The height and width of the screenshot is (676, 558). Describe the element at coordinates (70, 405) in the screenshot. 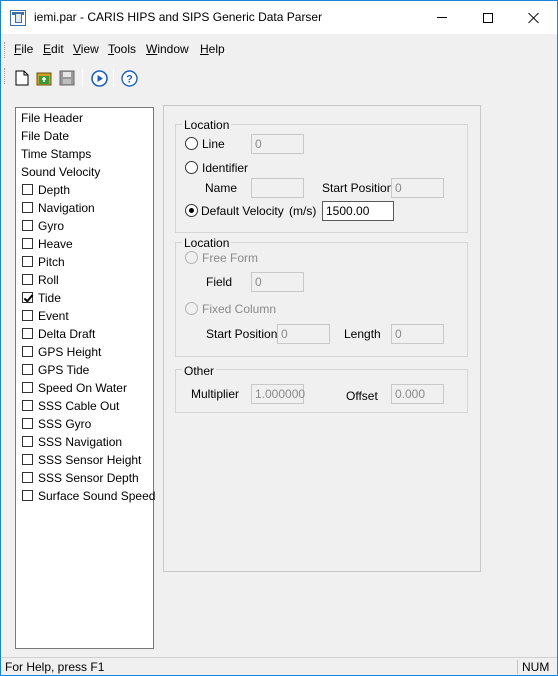

I see `tree-item-sss-cable-out: SSS Cable Out` at that location.